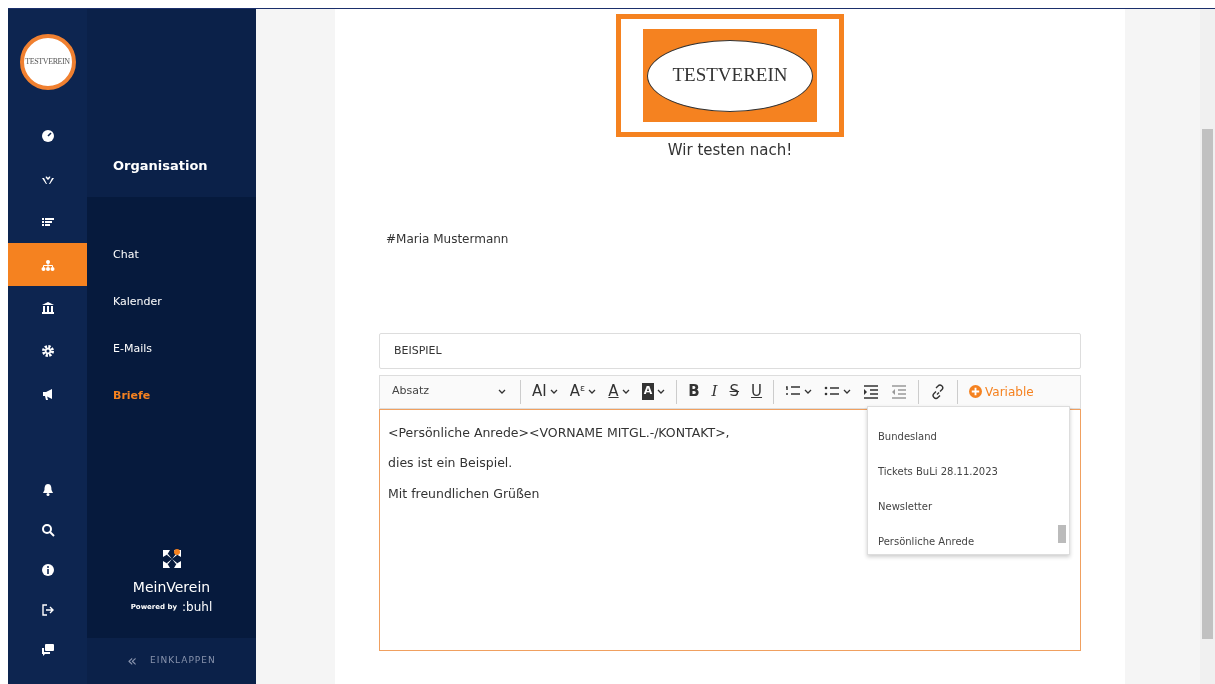 This screenshot has width=1215, height=684. What do you see at coordinates (160, 165) in the screenshot?
I see `section-title: Organisation` at bounding box center [160, 165].